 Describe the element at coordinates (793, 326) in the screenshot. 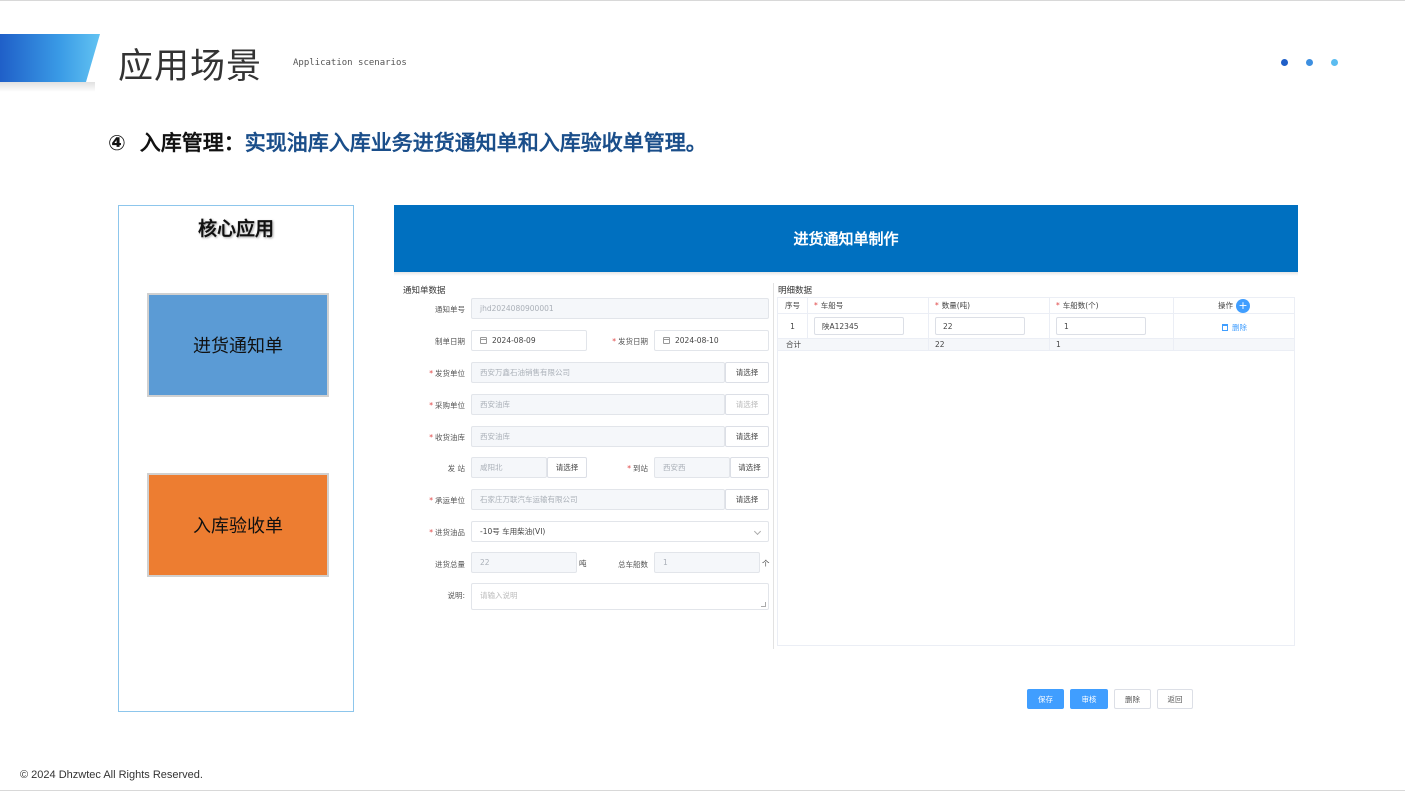

I see `cell-index: 1` at that location.